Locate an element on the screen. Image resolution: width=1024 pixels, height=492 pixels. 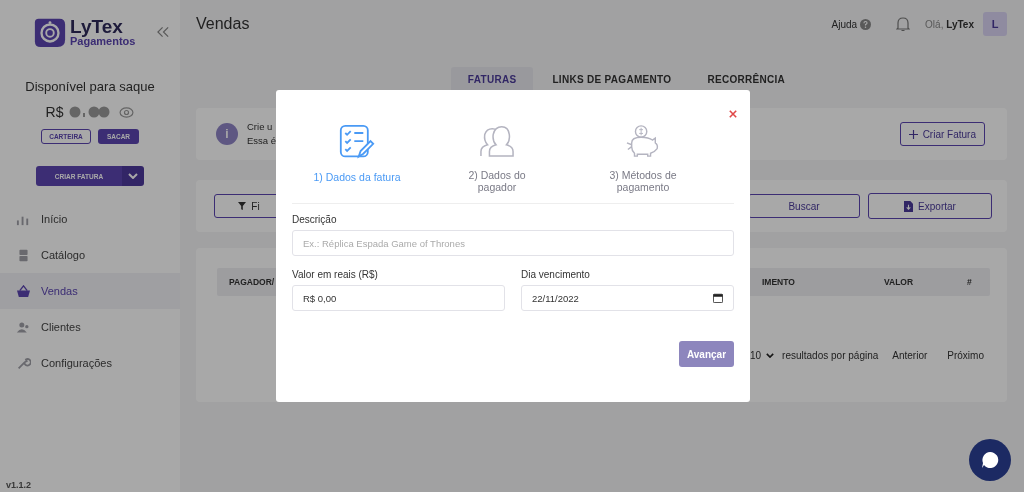
collapse-icon is located at coordinates (164, 32).